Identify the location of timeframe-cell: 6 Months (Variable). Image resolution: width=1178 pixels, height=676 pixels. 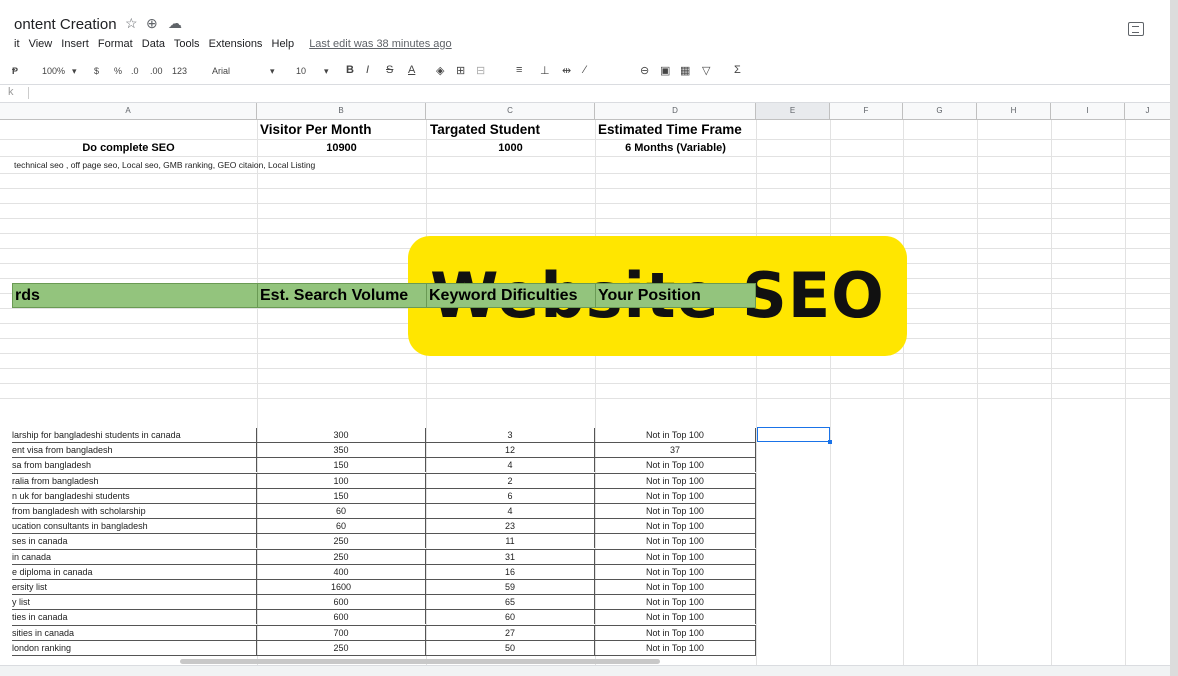
(675, 148).